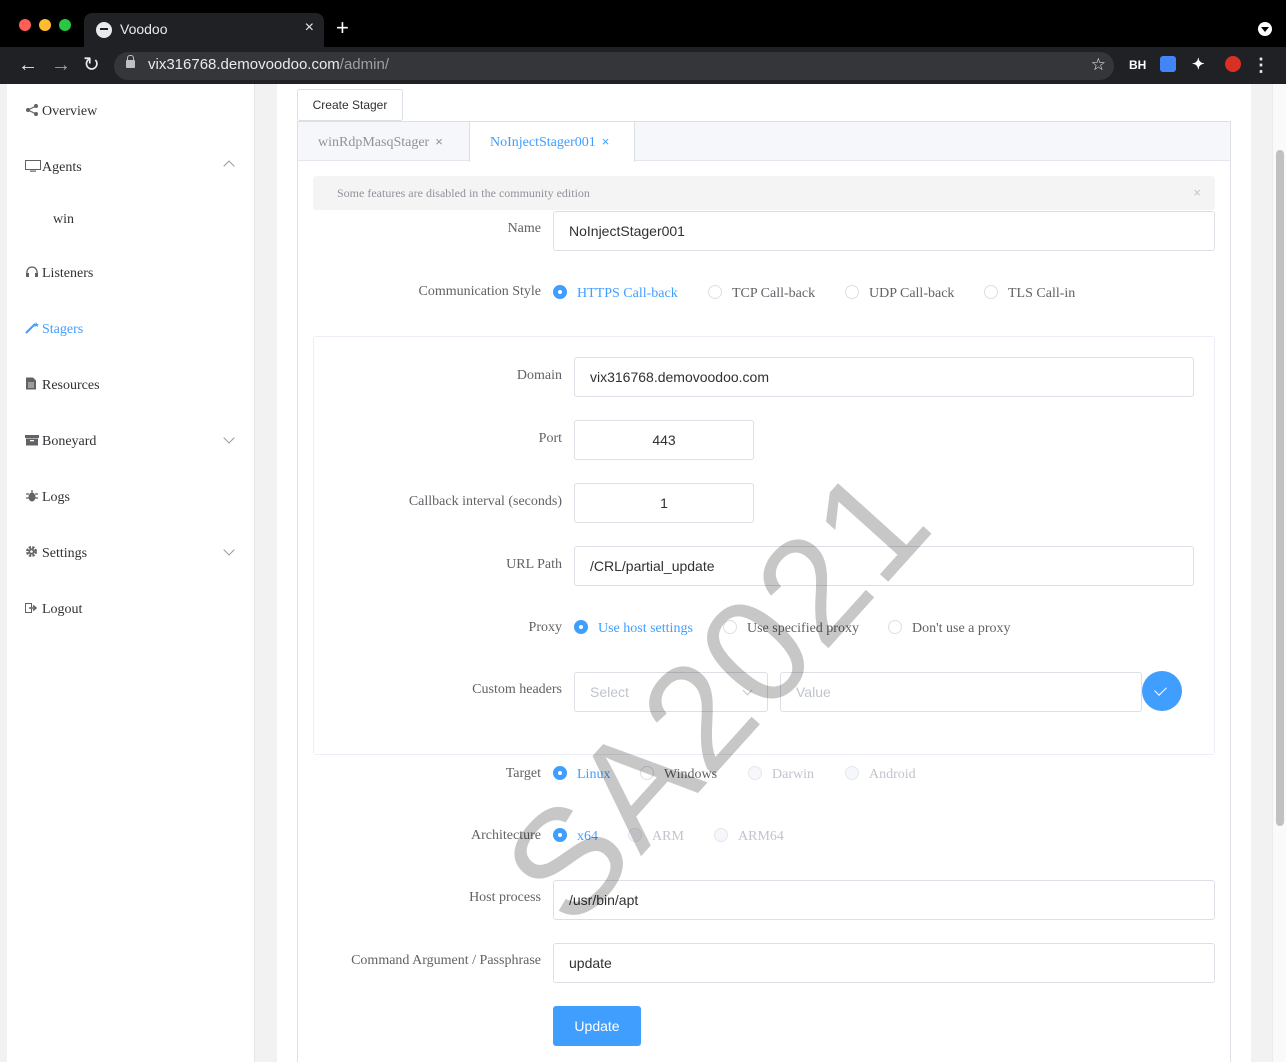 This screenshot has width=1286, height=1062. I want to click on sidebar-item-agents: Agents, so click(53, 168).